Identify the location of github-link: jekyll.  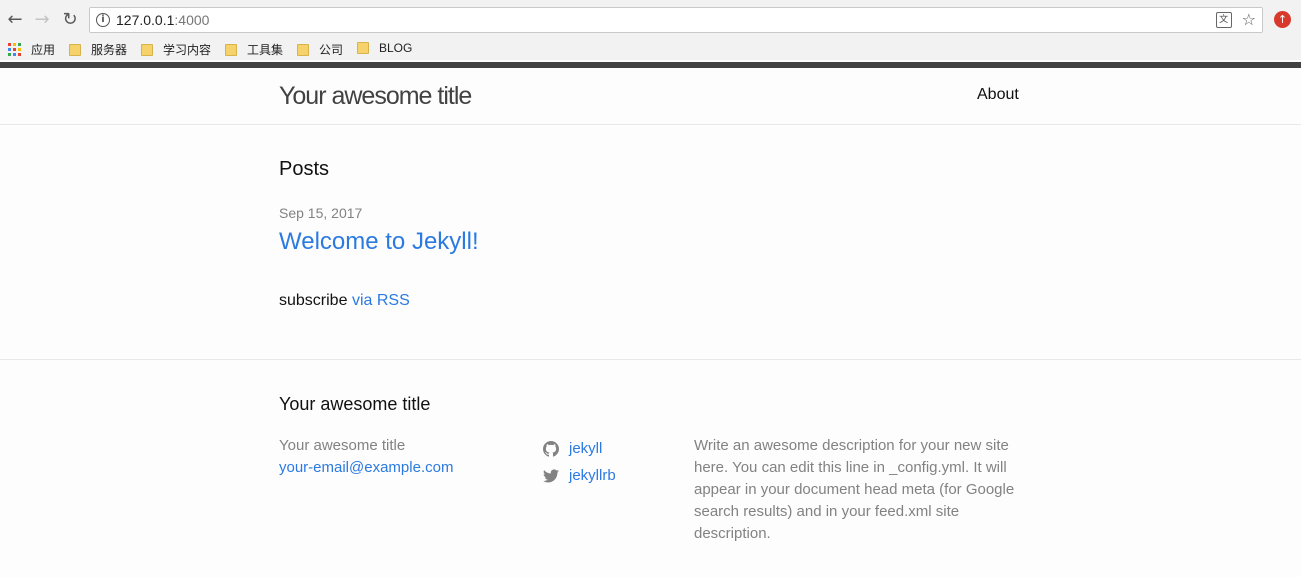
(579, 448).